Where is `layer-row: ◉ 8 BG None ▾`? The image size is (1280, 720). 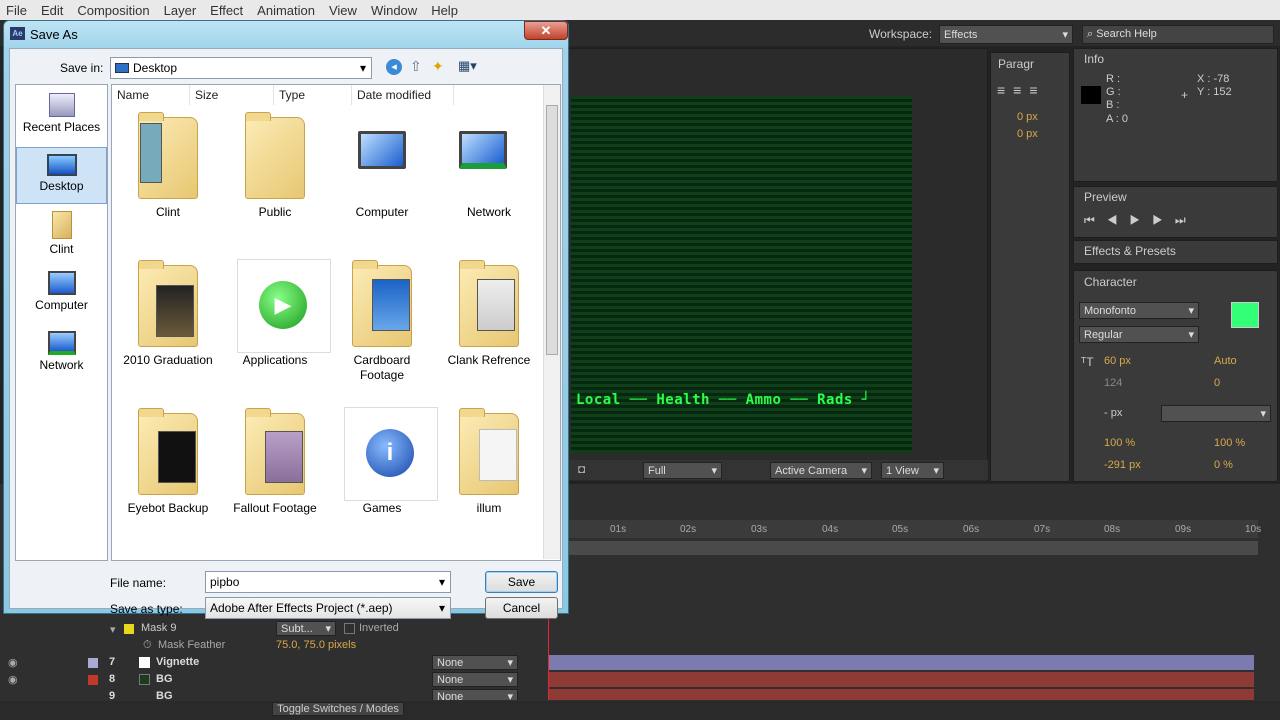
layer-row: ◉ 8 BG None ▾ is located at coordinates (272, 680).